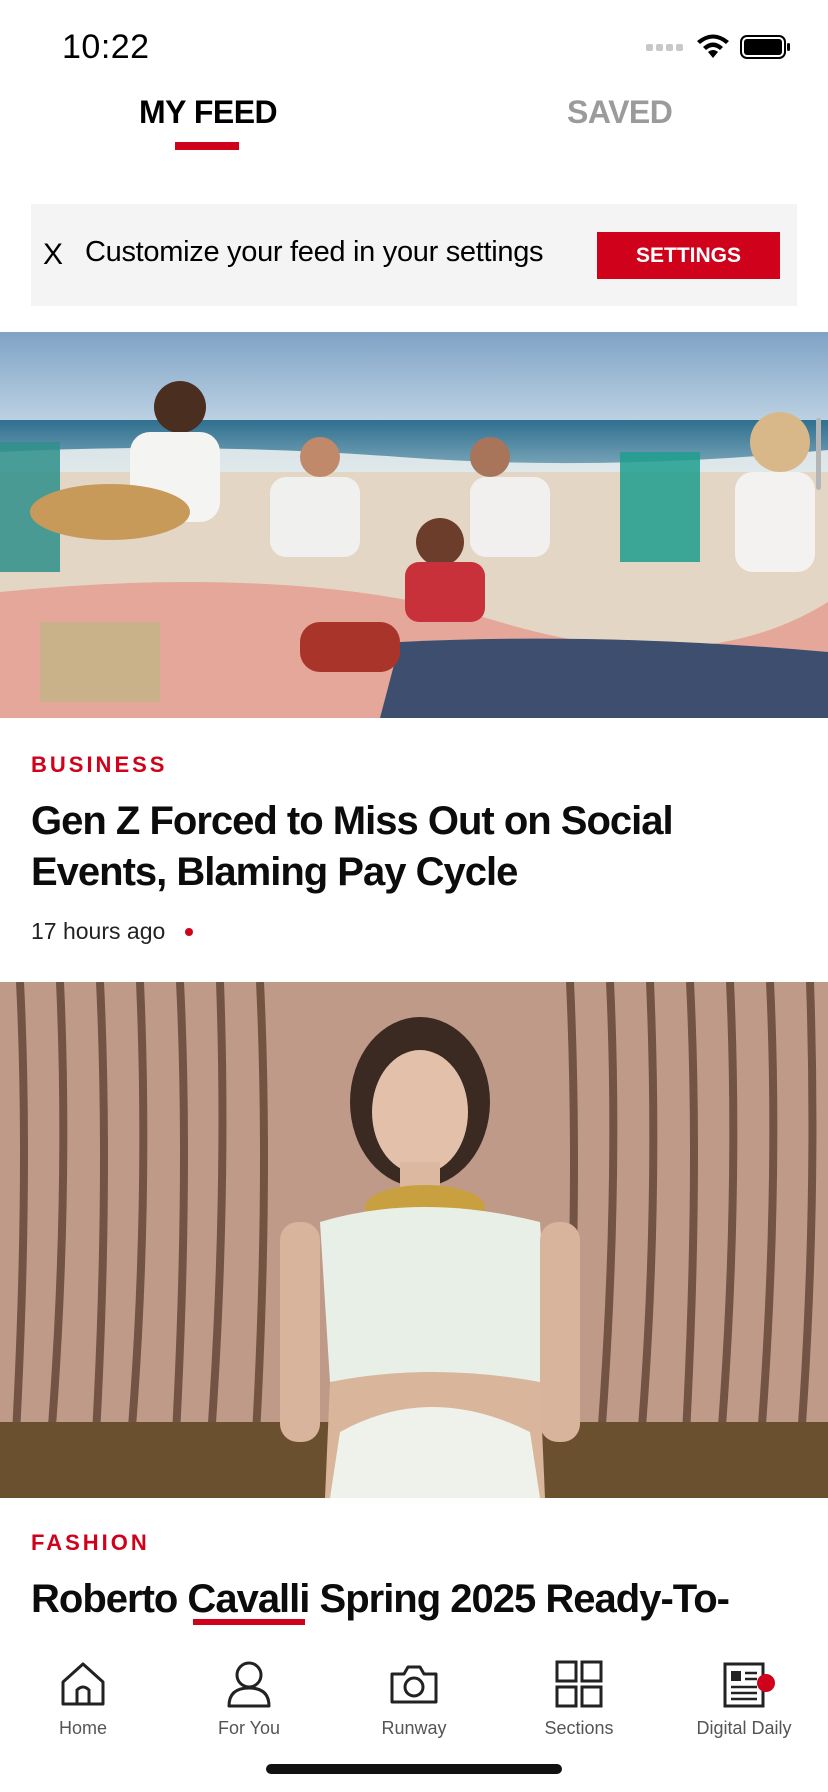 This screenshot has height=1792, width=828. I want to click on nav-for-you: For You, so click(249, 1697).